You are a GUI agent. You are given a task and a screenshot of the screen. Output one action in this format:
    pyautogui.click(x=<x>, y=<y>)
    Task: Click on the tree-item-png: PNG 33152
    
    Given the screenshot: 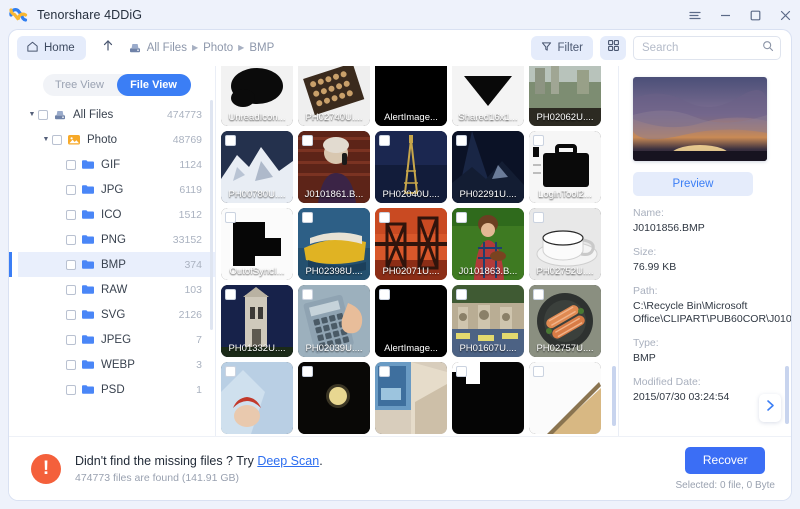 What is the action you would take?
    pyautogui.click(x=116, y=239)
    